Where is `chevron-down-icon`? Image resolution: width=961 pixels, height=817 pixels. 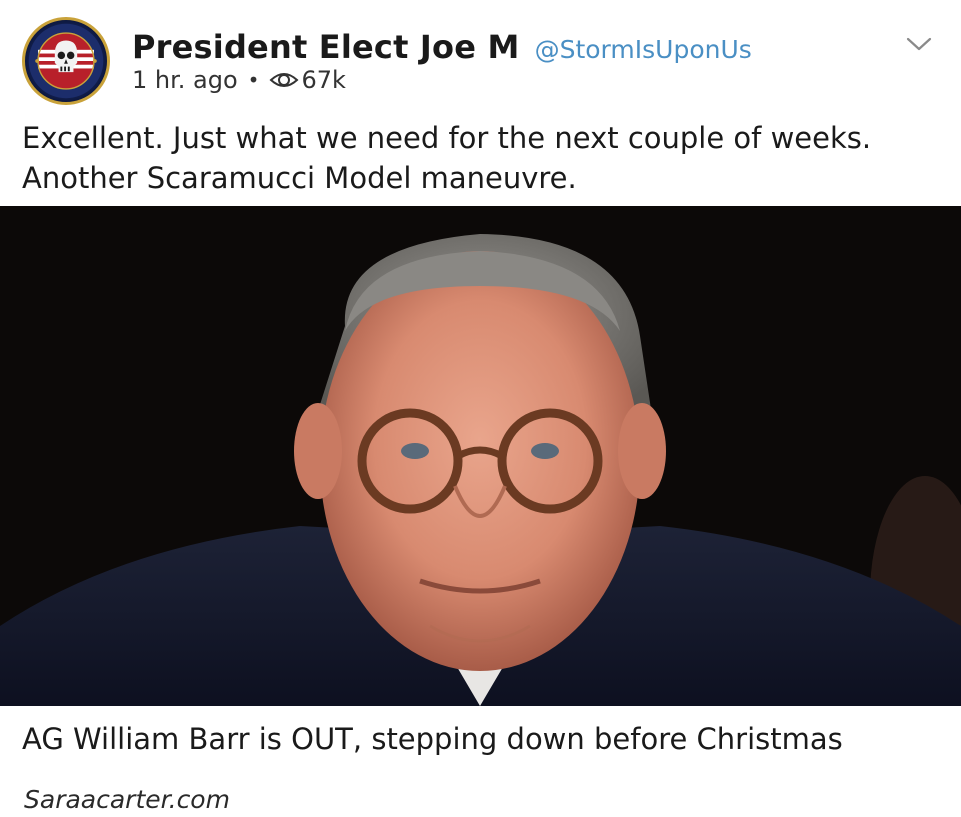
chevron-down-icon is located at coordinates (919, 44).